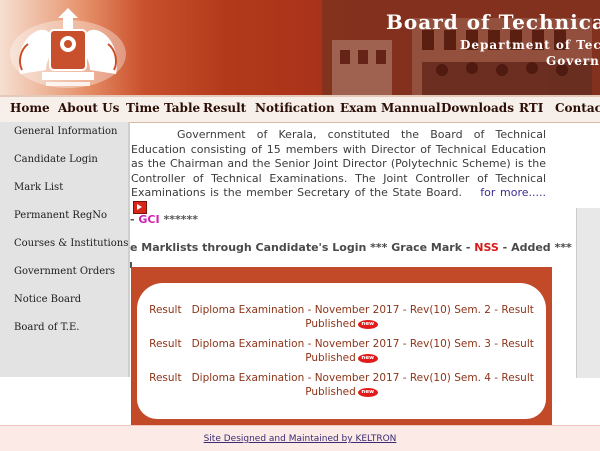 The width and height of the screenshot is (600, 451). I want to click on nav-rti: RTI, so click(531, 108).